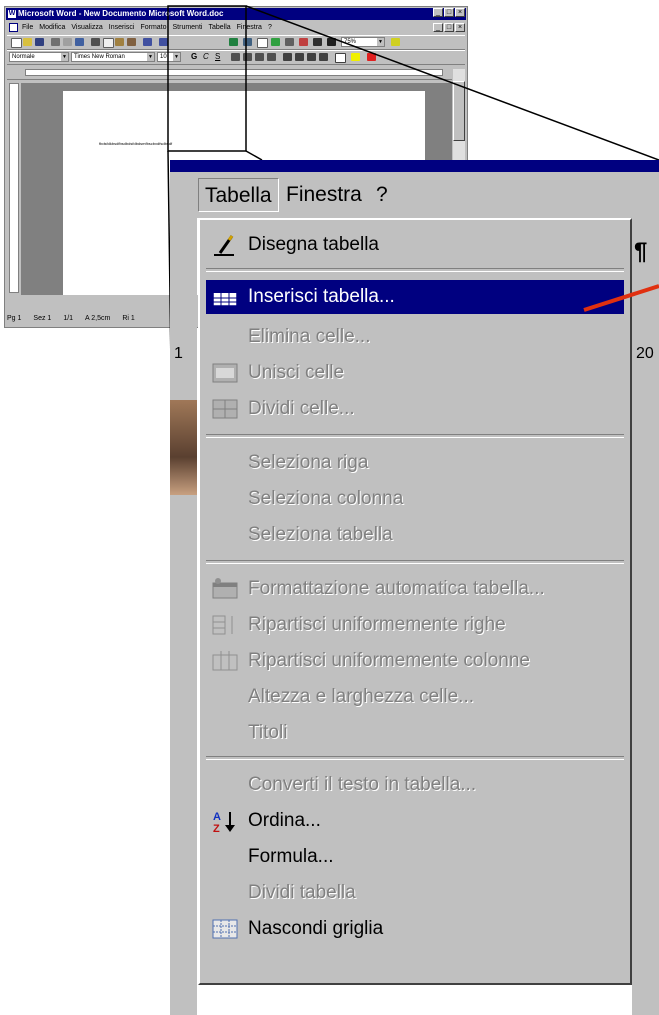 This screenshot has height=1015, width=659. I want to click on menu-item-label: Ripartisci uniformemente righe, so click(377, 624).